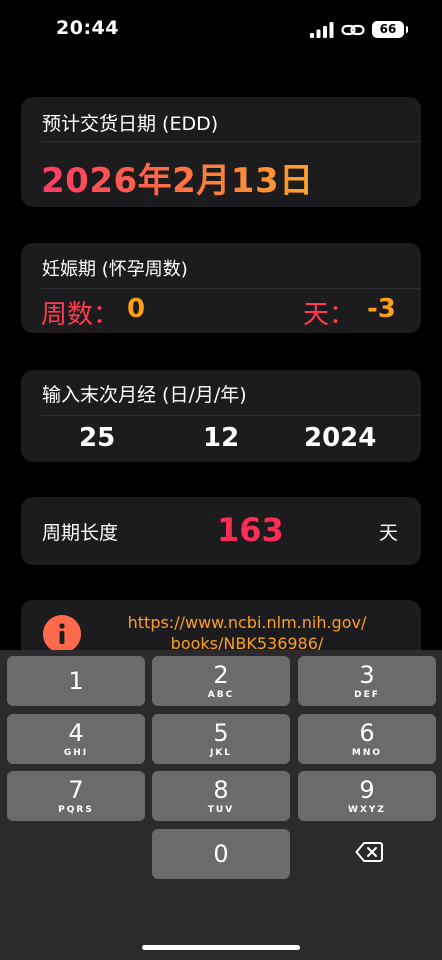 Image resolution: width=442 pixels, height=960 pixels. I want to click on key-letters: JKL, so click(221, 753).